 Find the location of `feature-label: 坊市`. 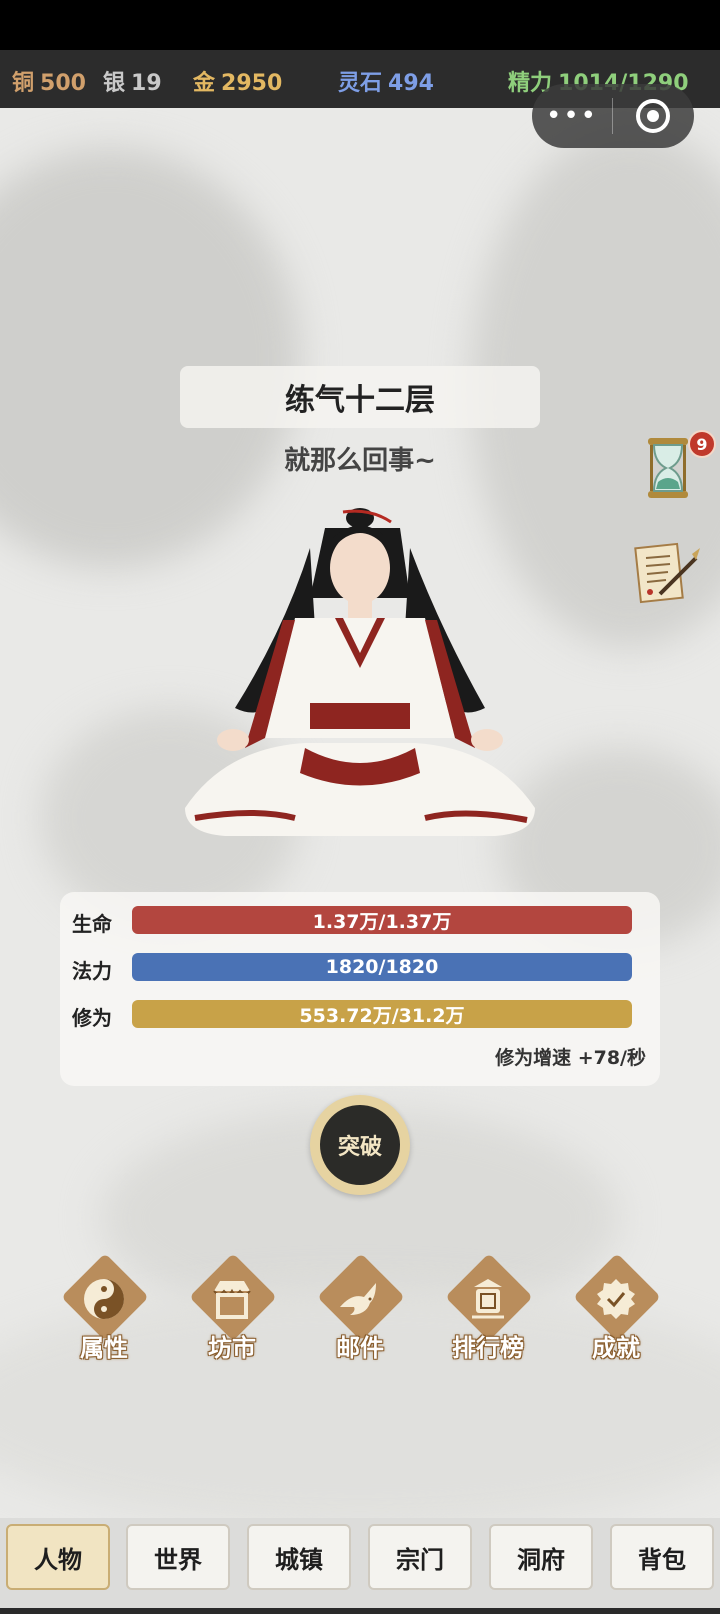

feature-label: 坊市 is located at coordinates (232, 1348).